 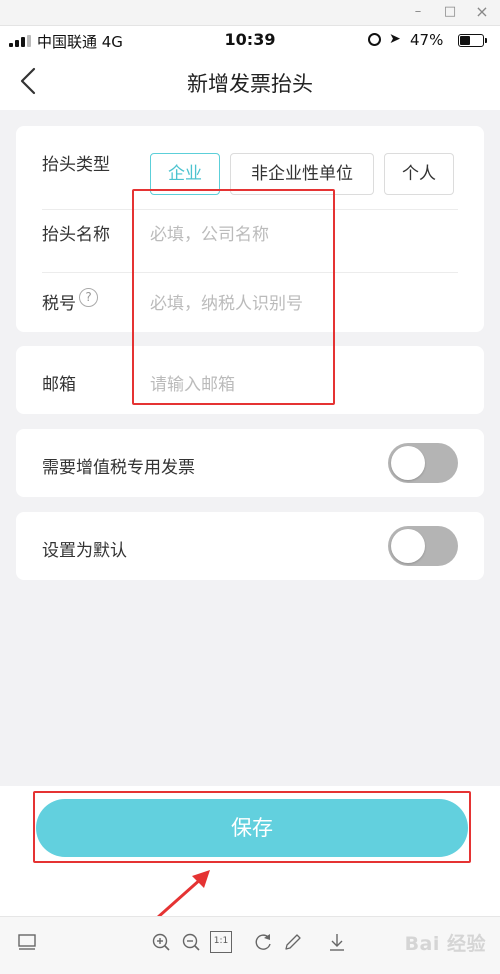 I want to click on type-option-personal: 个人, so click(x=419, y=174).